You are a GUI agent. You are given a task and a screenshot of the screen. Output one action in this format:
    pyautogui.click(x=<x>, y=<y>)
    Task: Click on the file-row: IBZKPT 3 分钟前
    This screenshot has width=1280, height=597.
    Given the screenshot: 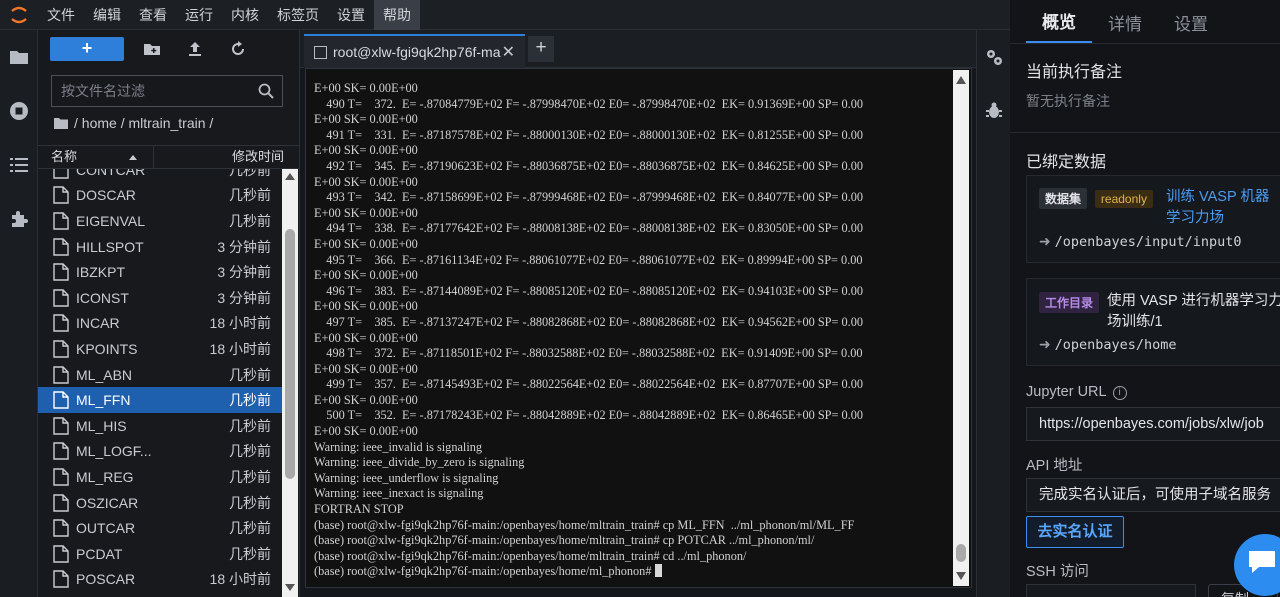 What is the action you would take?
    pyautogui.click(x=160, y=272)
    